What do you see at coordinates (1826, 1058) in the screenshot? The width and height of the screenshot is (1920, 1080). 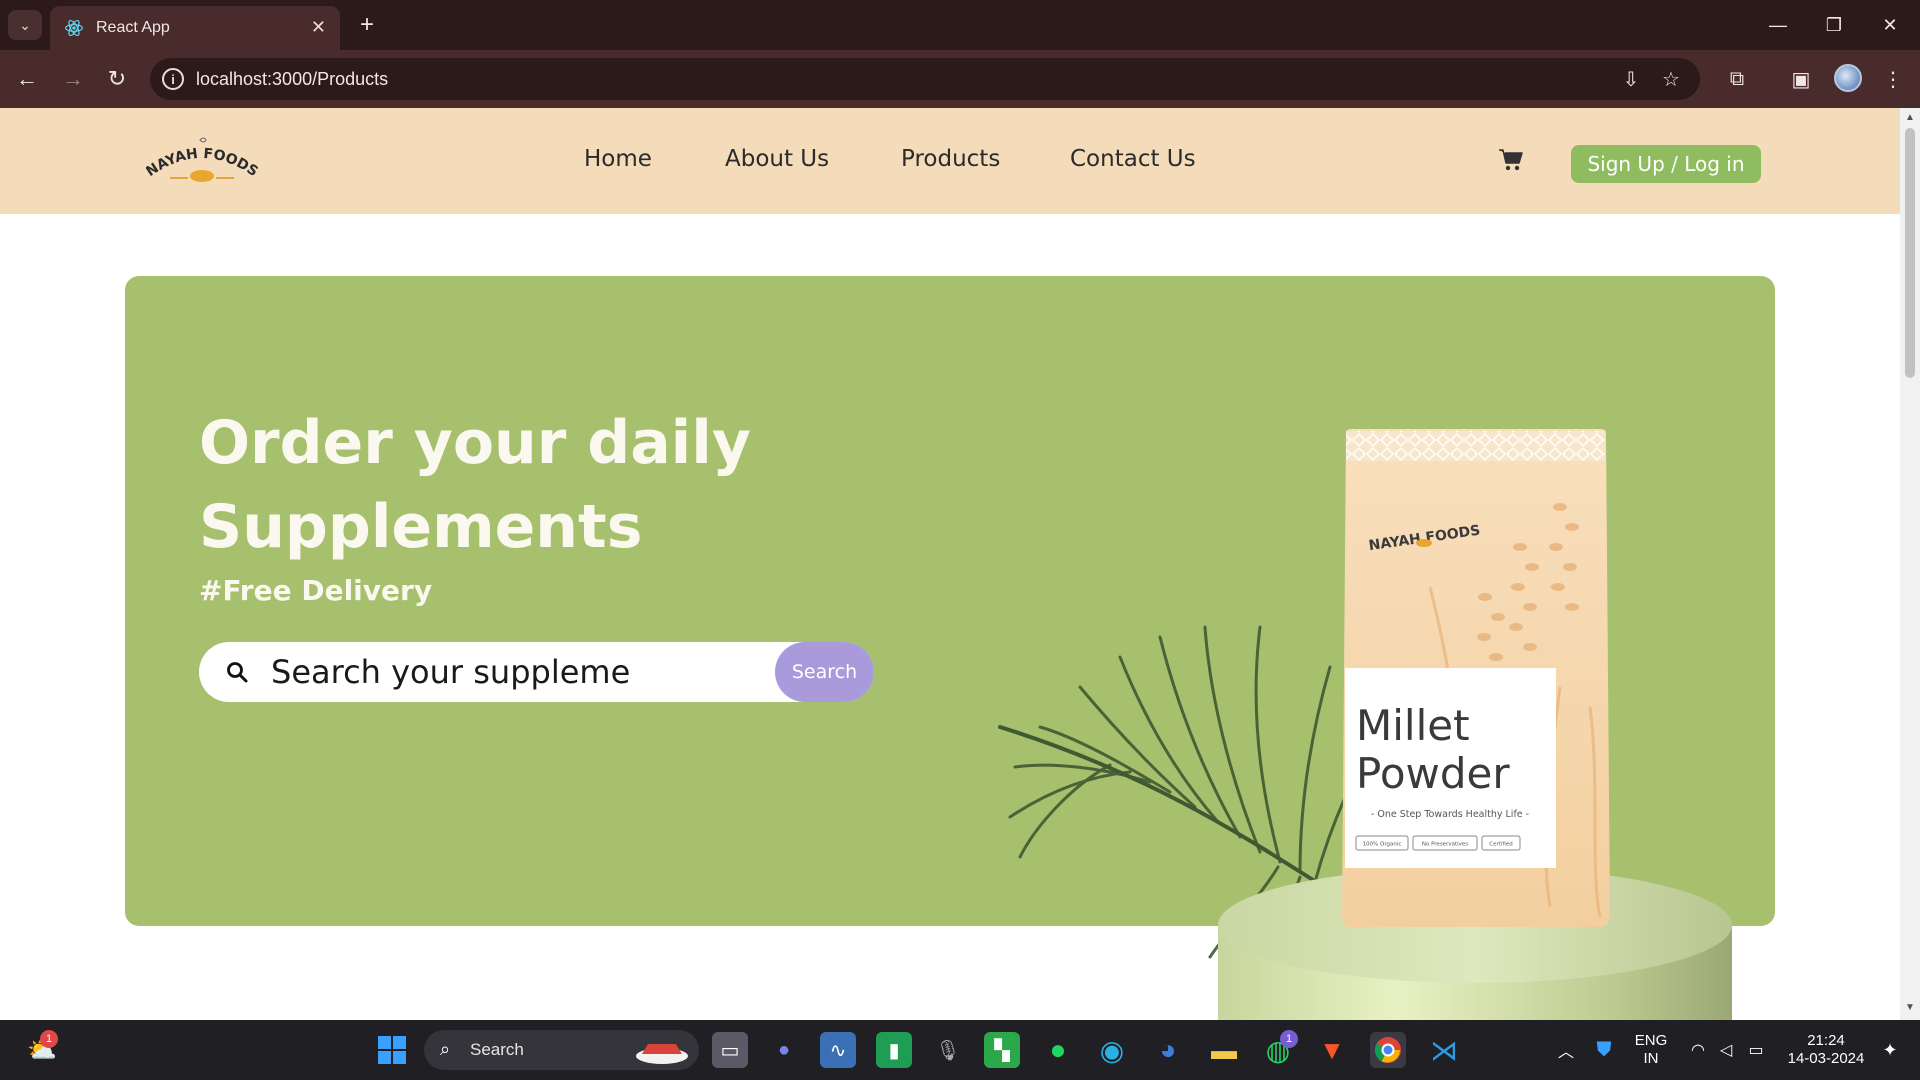 I see `clock-date: 14-03-2024` at bounding box center [1826, 1058].